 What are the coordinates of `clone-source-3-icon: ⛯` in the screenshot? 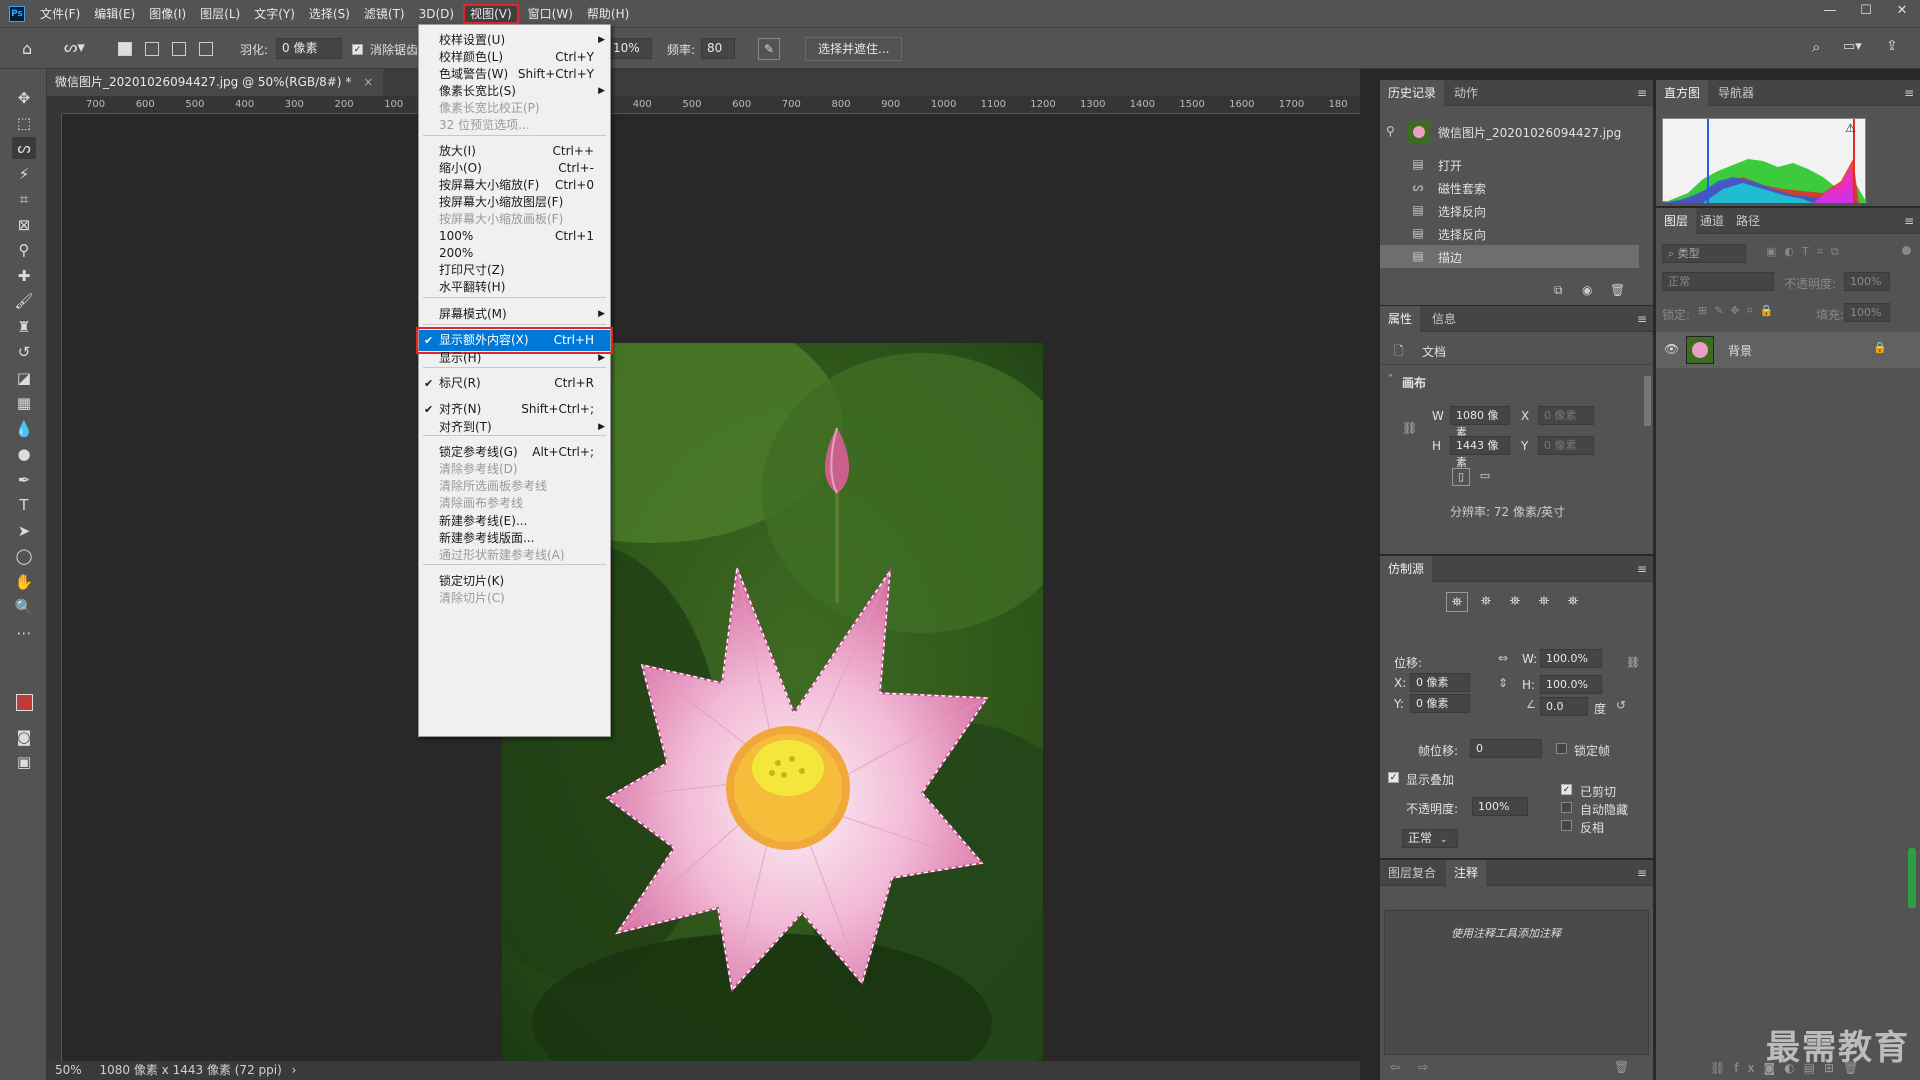 It's located at (1515, 602).